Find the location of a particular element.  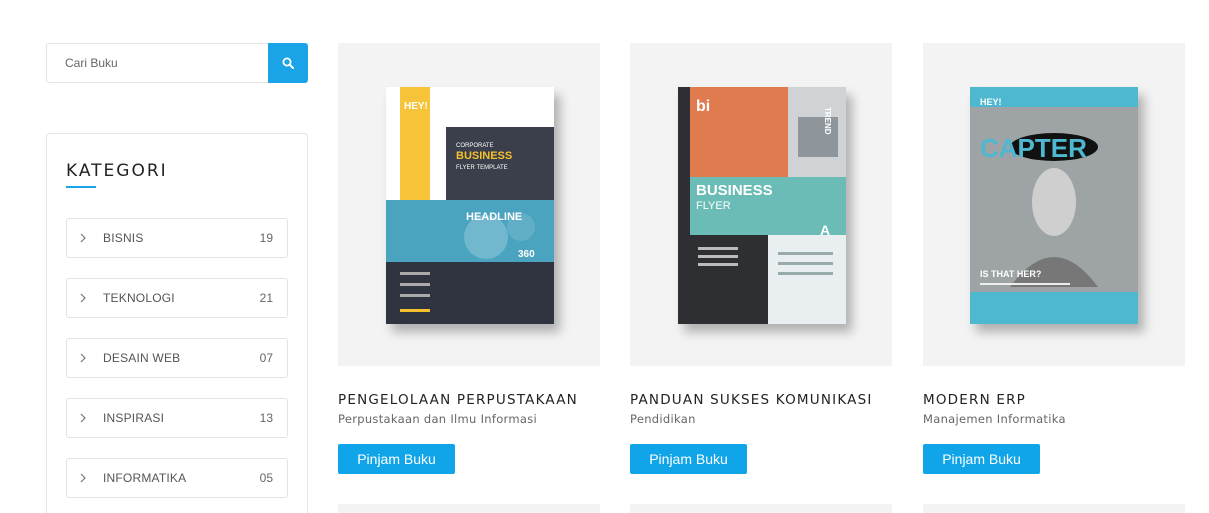

search-bar is located at coordinates (177, 63).